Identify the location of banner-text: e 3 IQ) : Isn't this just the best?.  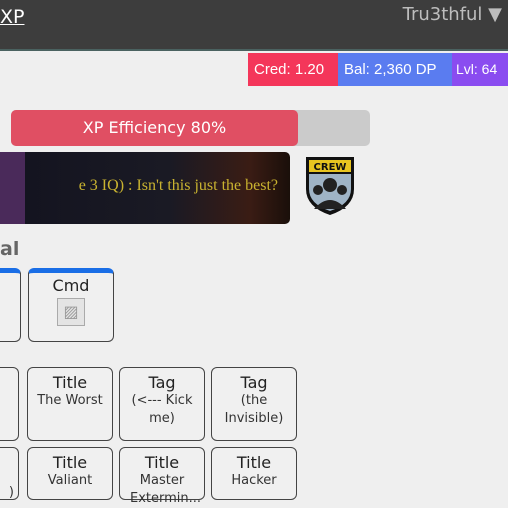
(178, 185).